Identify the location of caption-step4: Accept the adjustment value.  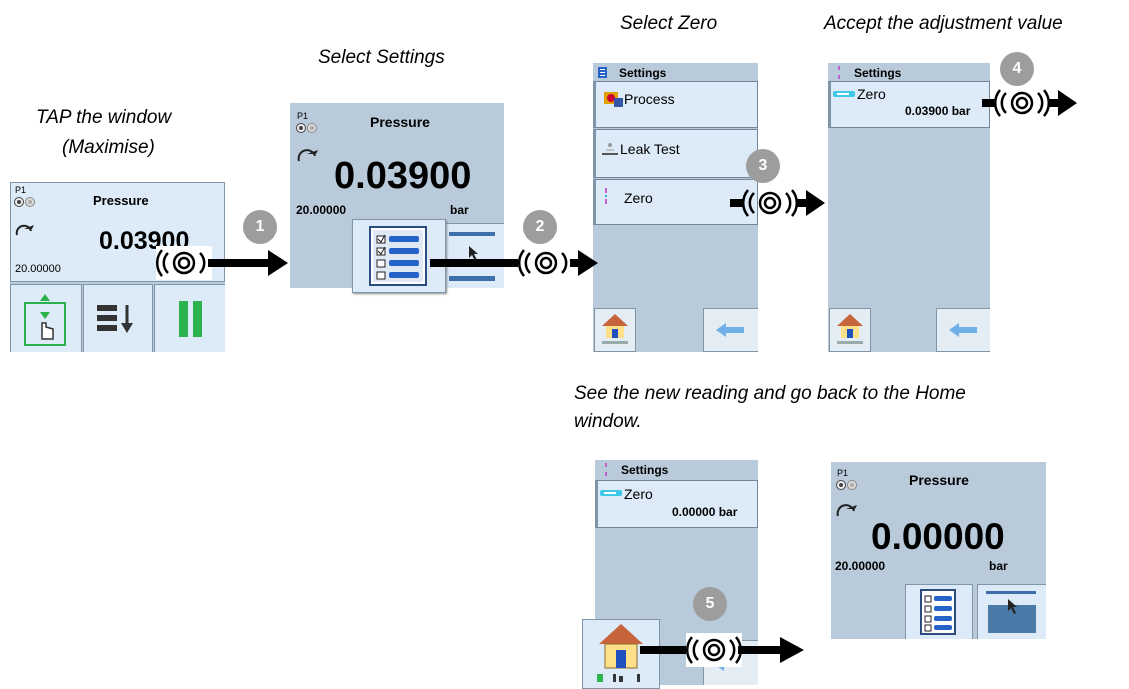
(943, 23).